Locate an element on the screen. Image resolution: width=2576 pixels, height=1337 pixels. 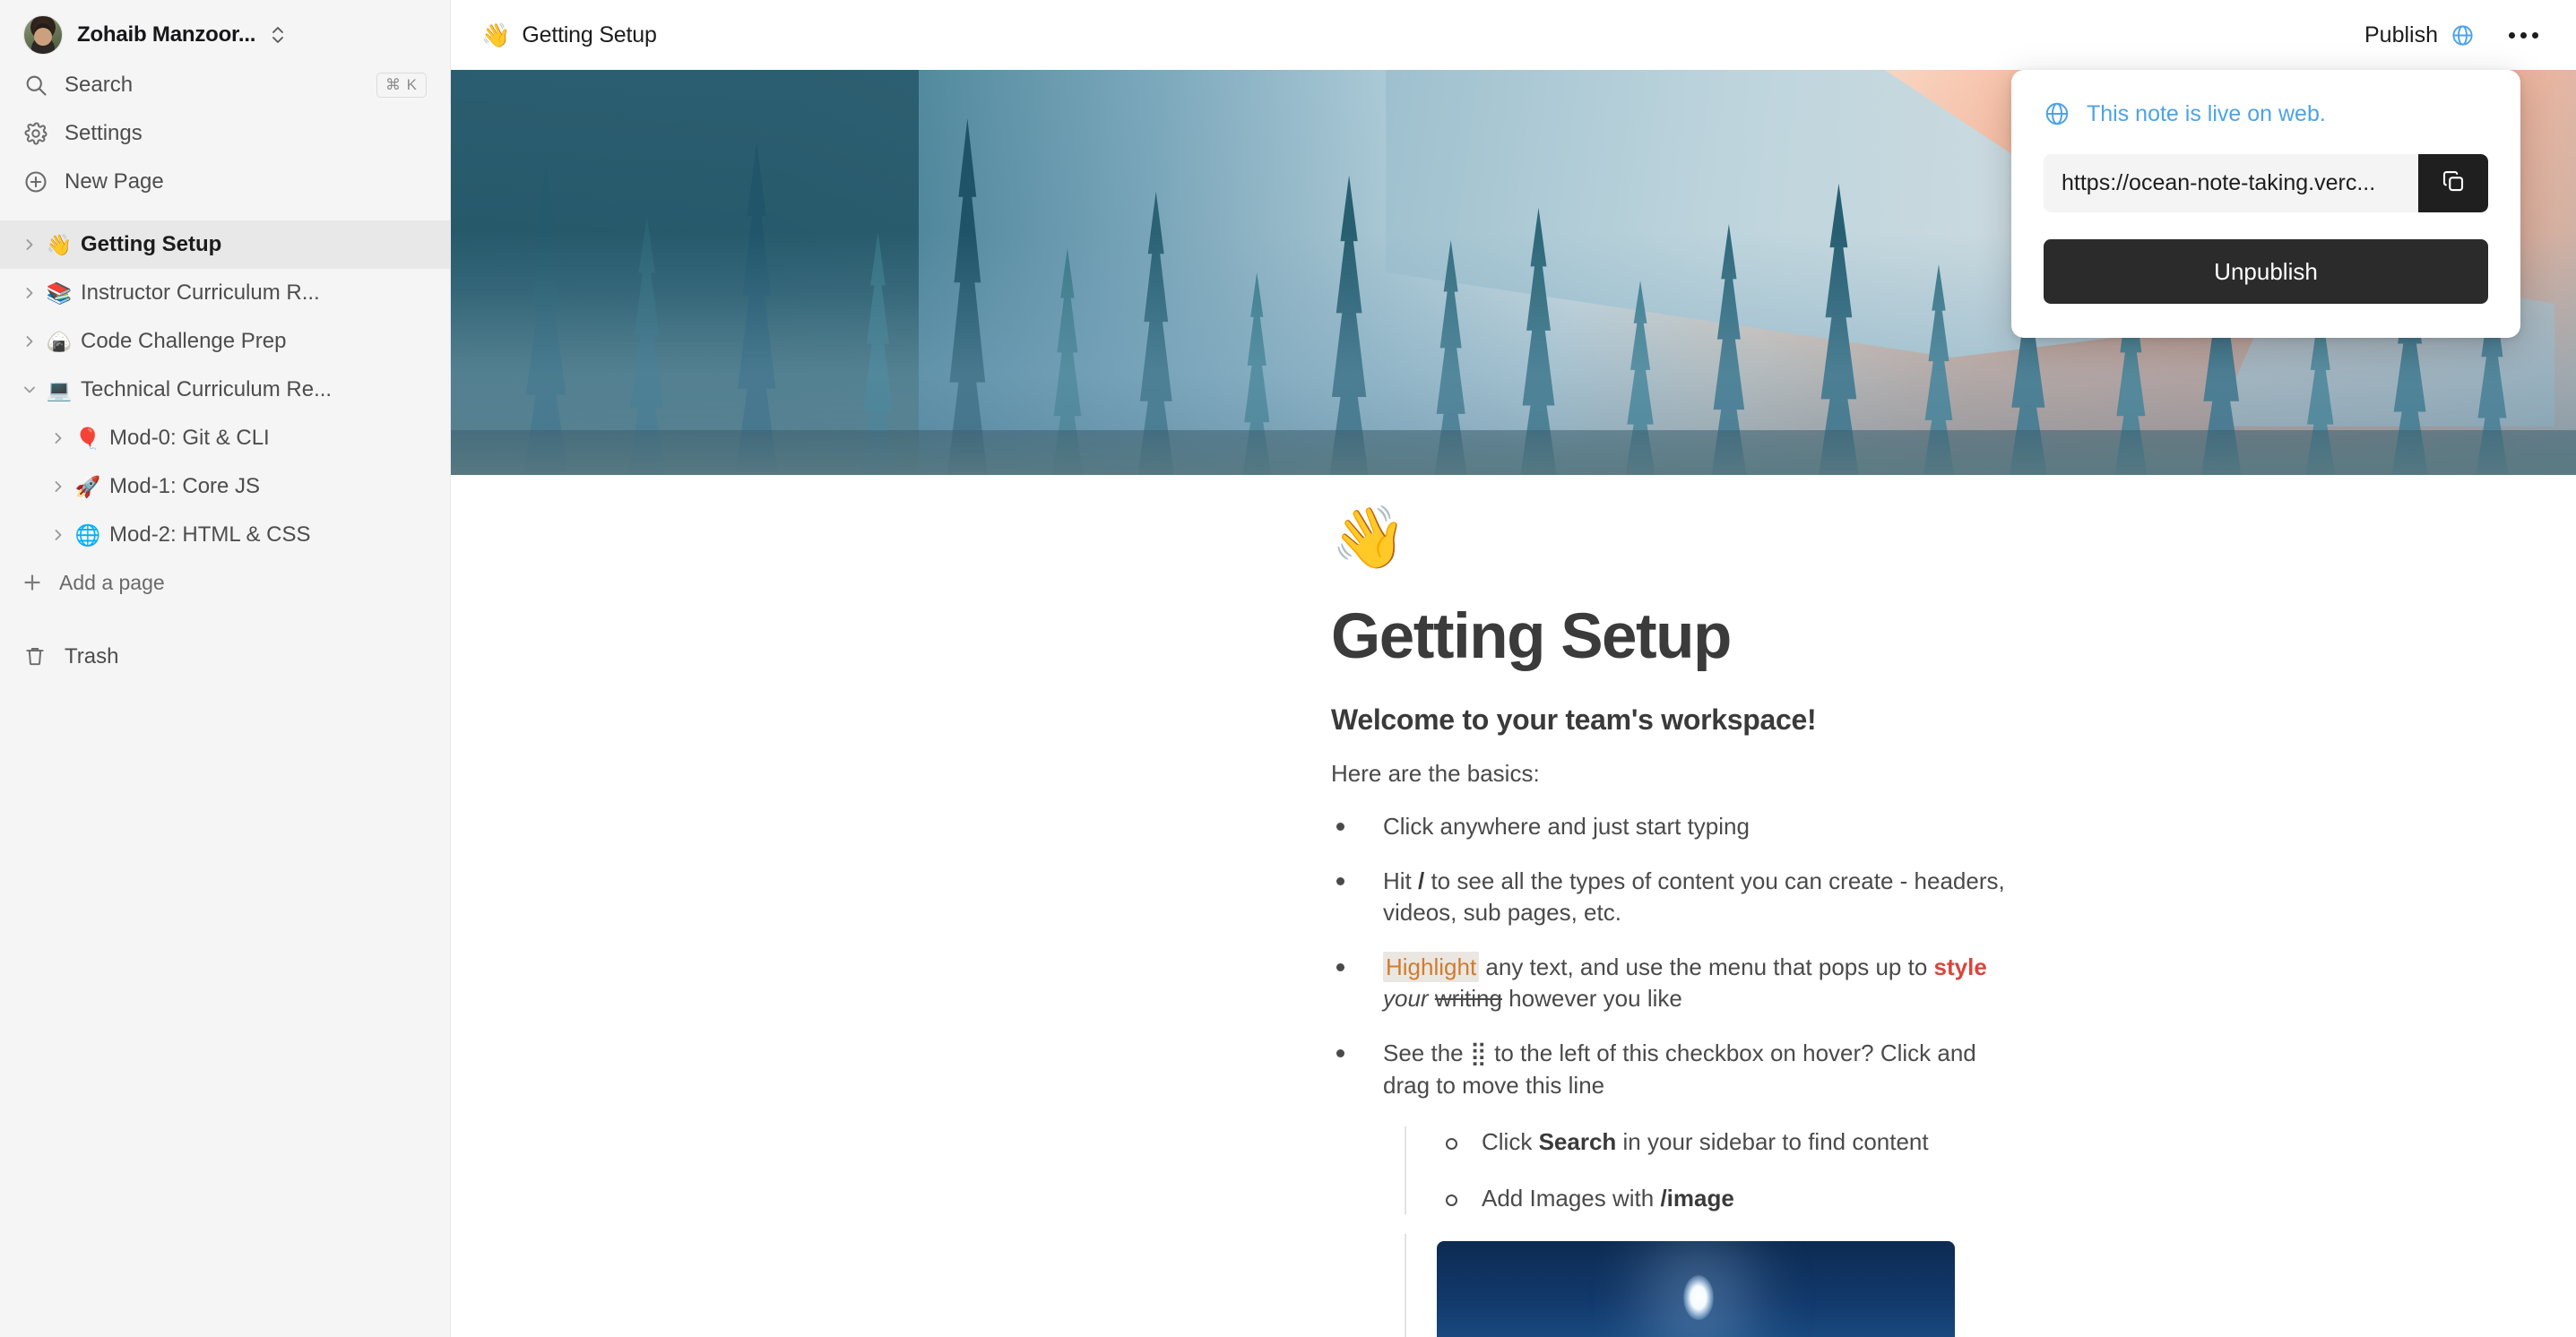
sidebar-page-mod-2: 🌐 Mod-2: HTML & CSS is located at coordinates (225, 535).